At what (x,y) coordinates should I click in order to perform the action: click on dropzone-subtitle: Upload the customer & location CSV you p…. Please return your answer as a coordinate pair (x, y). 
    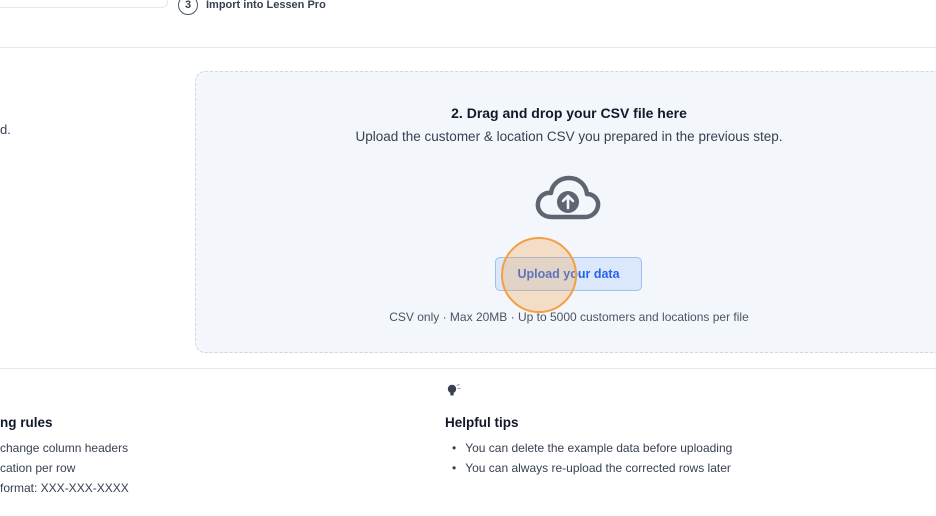
    Looking at the image, I should click on (569, 136).